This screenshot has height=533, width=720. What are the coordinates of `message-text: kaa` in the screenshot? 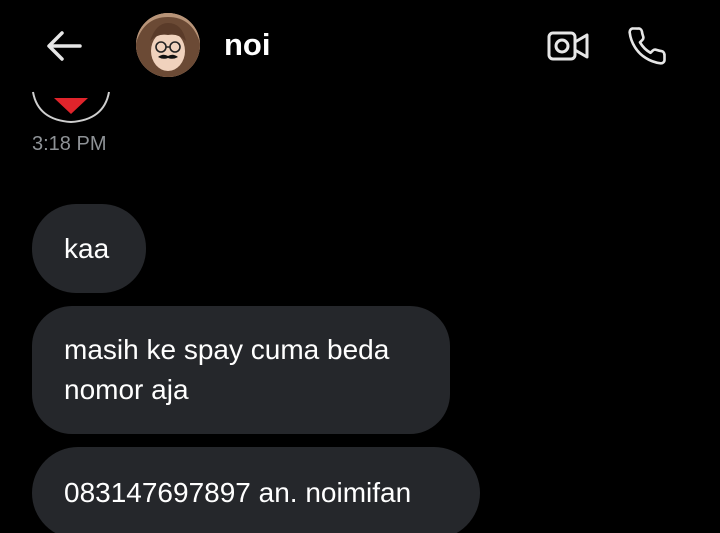 It's located at (87, 248).